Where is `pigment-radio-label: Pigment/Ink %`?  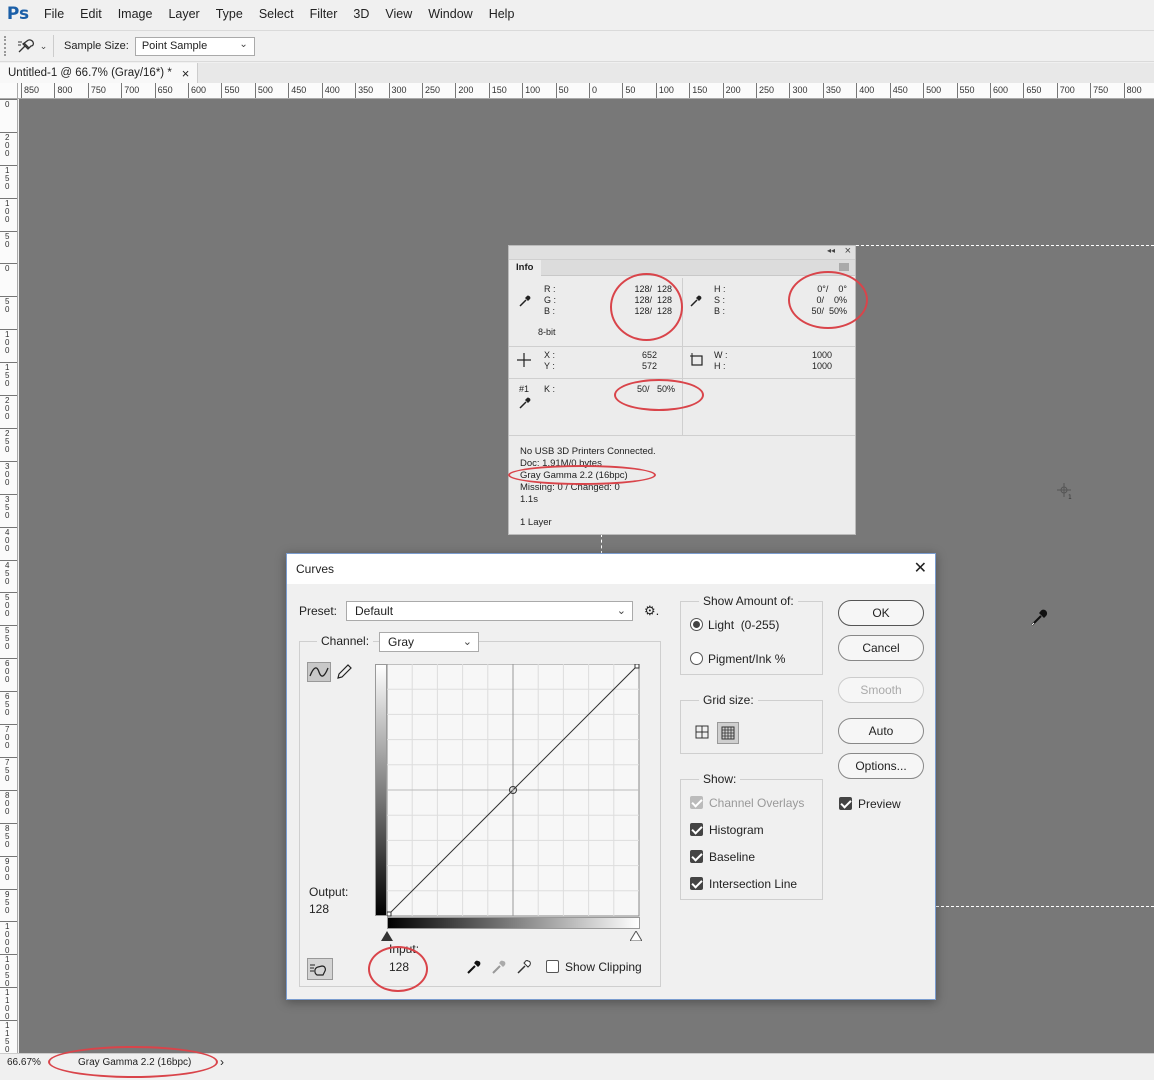
pigment-radio-label: Pigment/Ink % is located at coordinates (746, 659).